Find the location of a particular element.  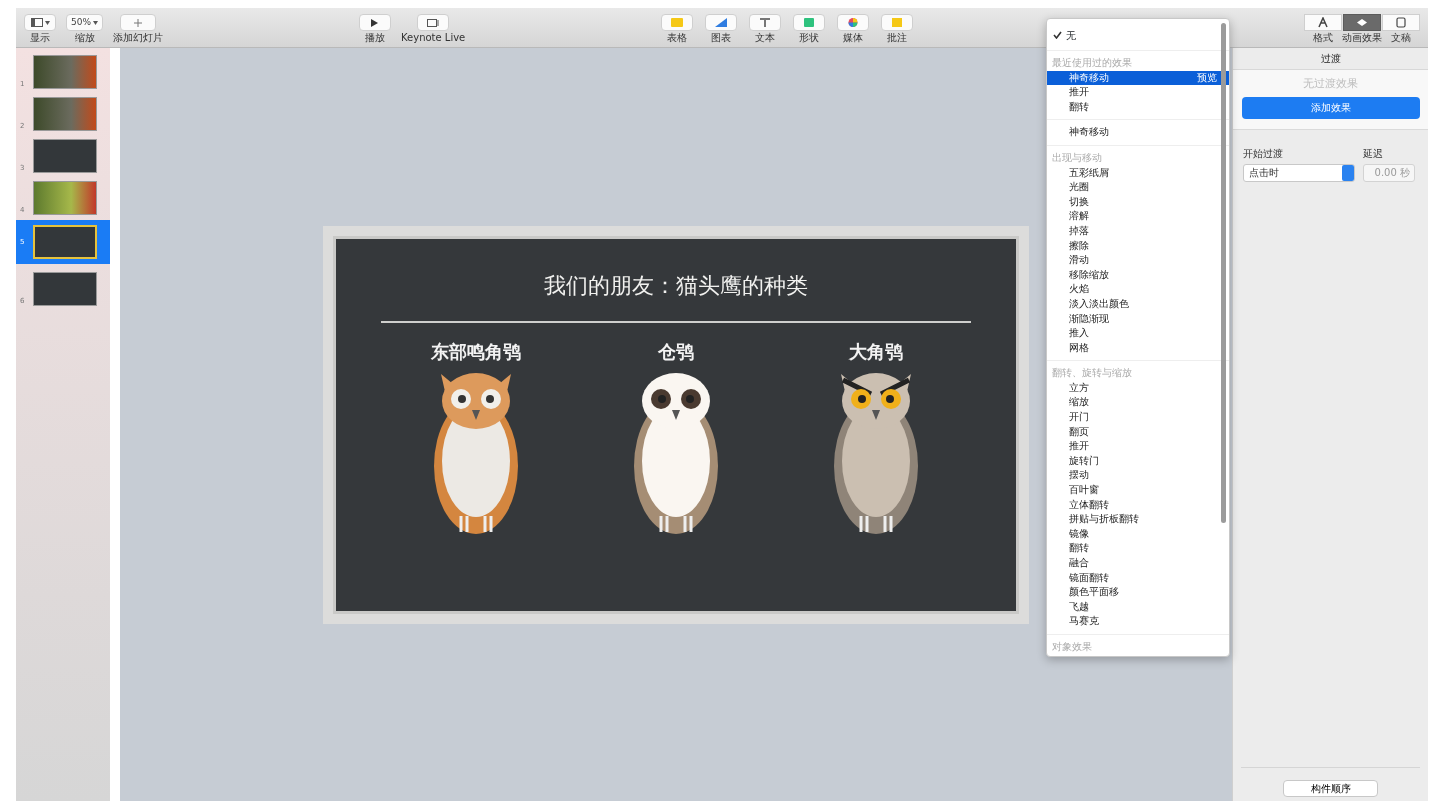

menu-item: 淡入淡出颜色 is located at coordinates (1138, 304).